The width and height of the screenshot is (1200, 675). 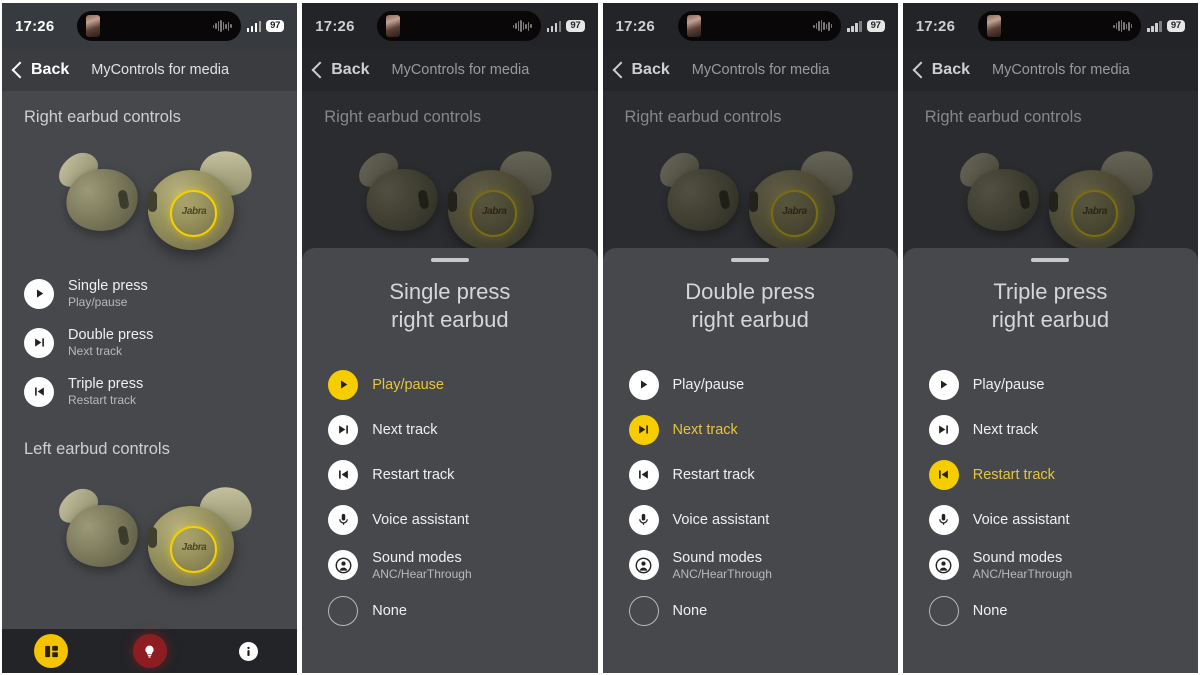 I want to click on option-label: Sound modes, so click(x=717, y=557).